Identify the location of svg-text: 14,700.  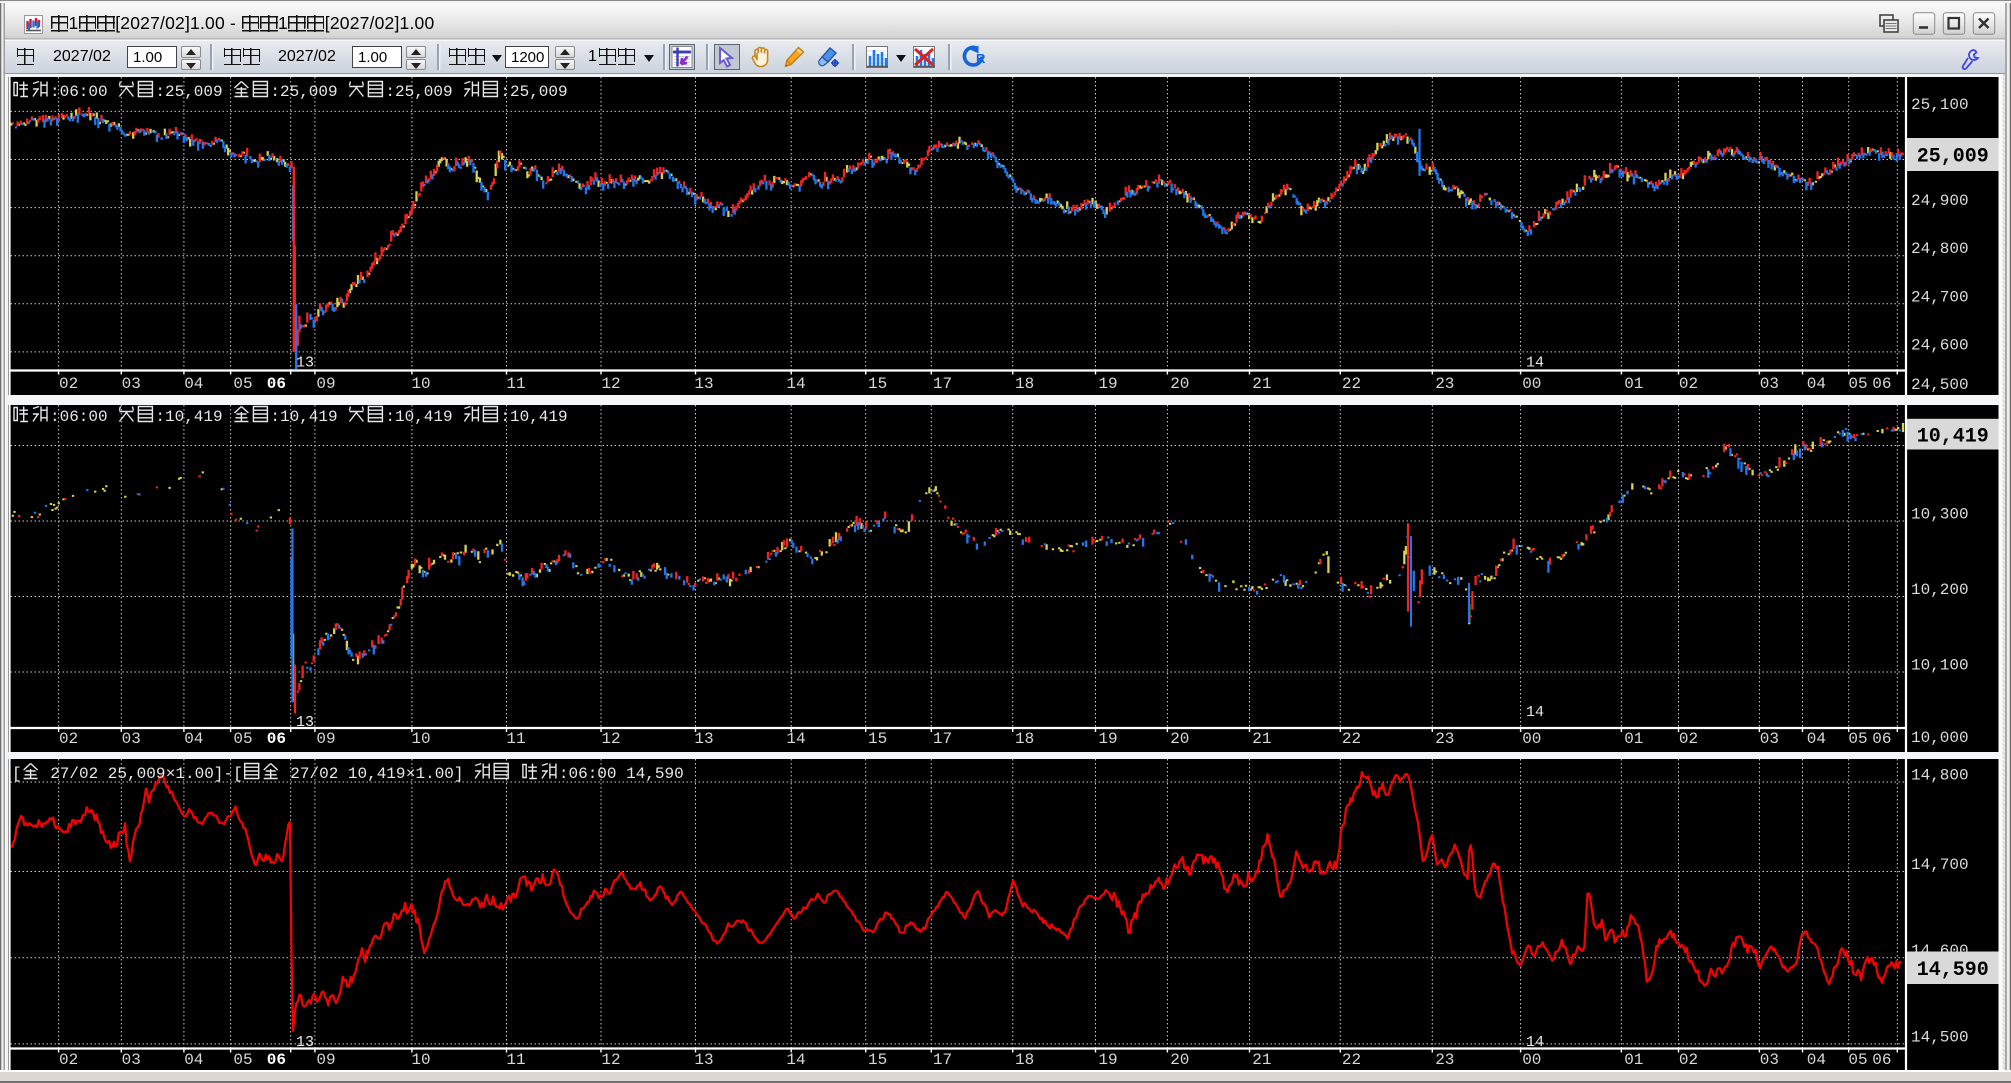
(1940, 865).